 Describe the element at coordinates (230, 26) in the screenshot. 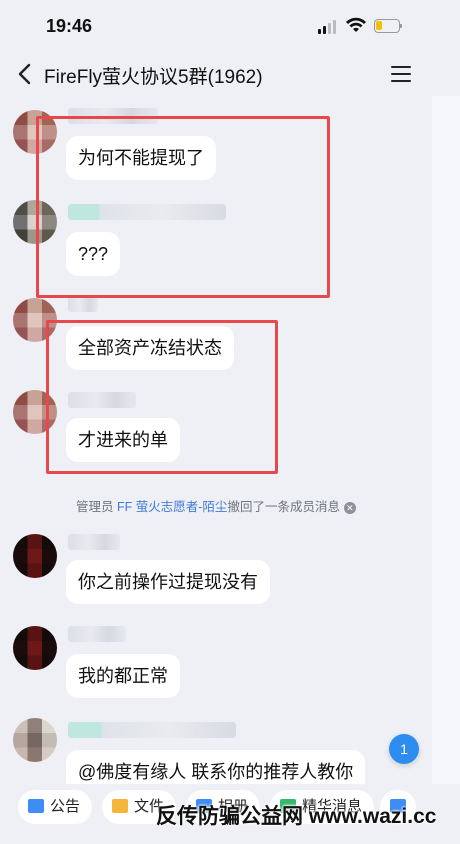

I see `status-bar: 19:46` at that location.